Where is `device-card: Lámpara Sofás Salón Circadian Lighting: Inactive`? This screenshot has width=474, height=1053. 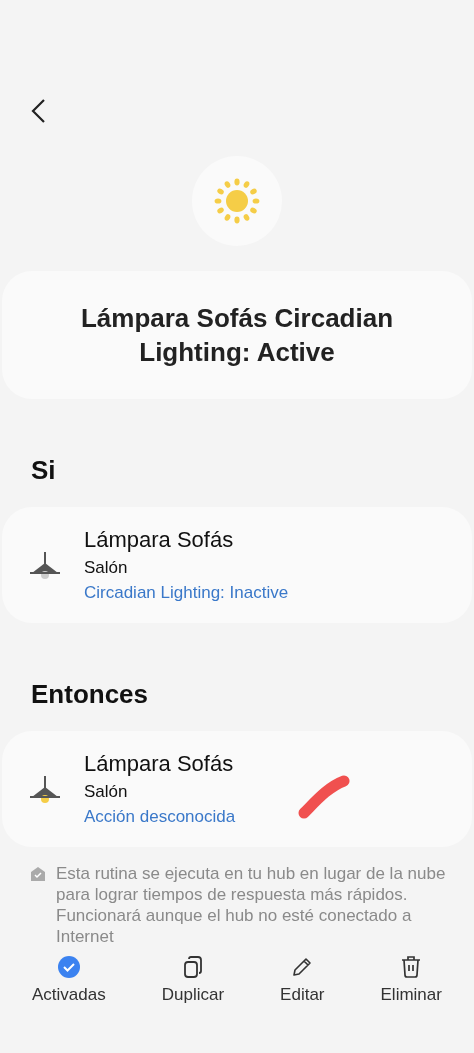 device-card: Lámpara Sofás Salón Circadian Lighting: Inactive is located at coordinates (237, 565).